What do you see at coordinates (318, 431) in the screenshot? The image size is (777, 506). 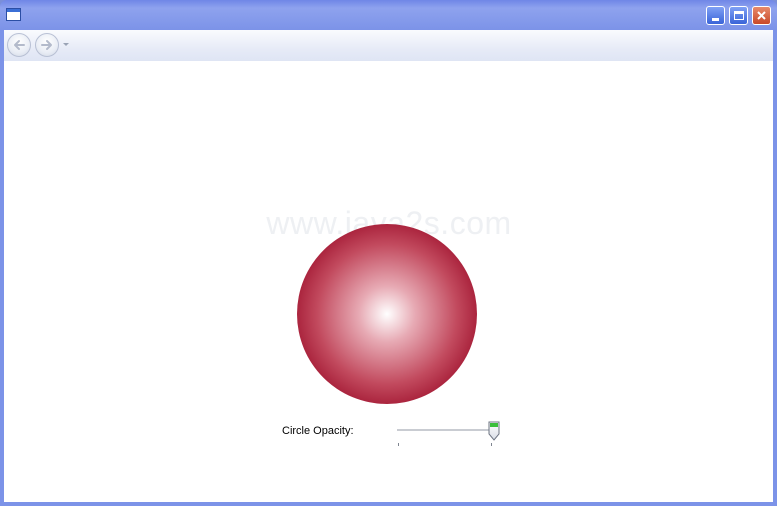 I see `circle-opacity-label: Circle Opacity:` at bounding box center [318, 431].